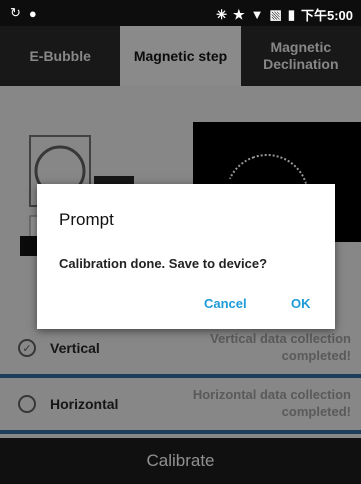 The height and width of the screenshot is (484, 361). I want to click on location-icon: ●, so click(32, 13).